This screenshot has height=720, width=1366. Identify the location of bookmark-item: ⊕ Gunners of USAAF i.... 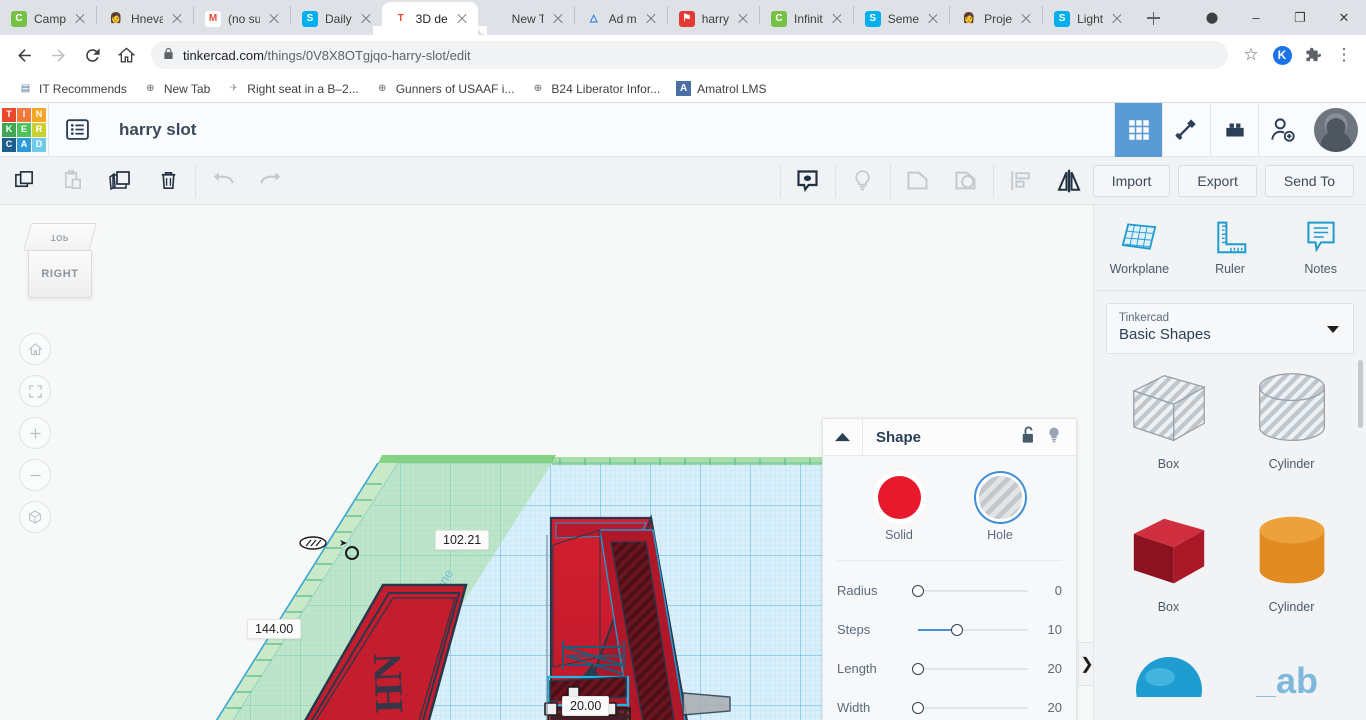
(445, 88).